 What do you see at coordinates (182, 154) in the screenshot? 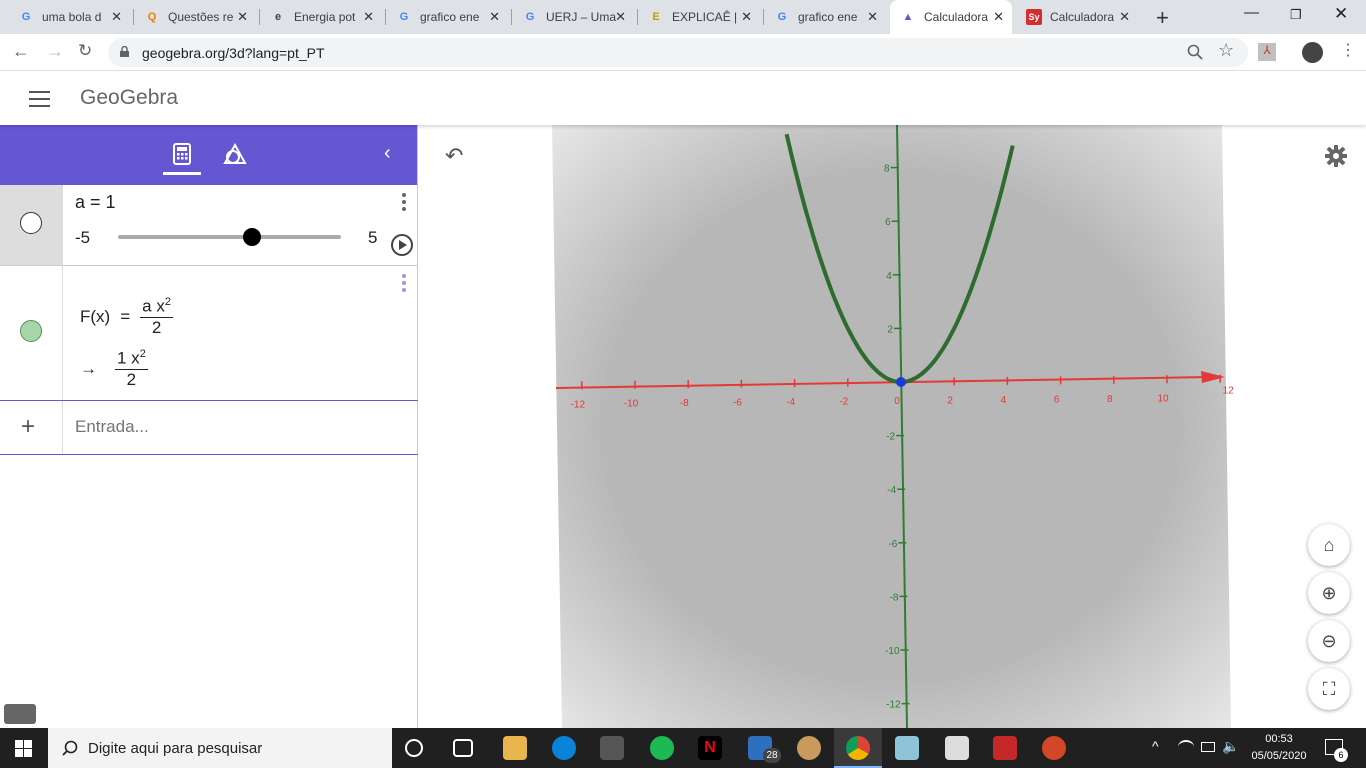
I see `calculator-icon` at bounding box center [182, 154].